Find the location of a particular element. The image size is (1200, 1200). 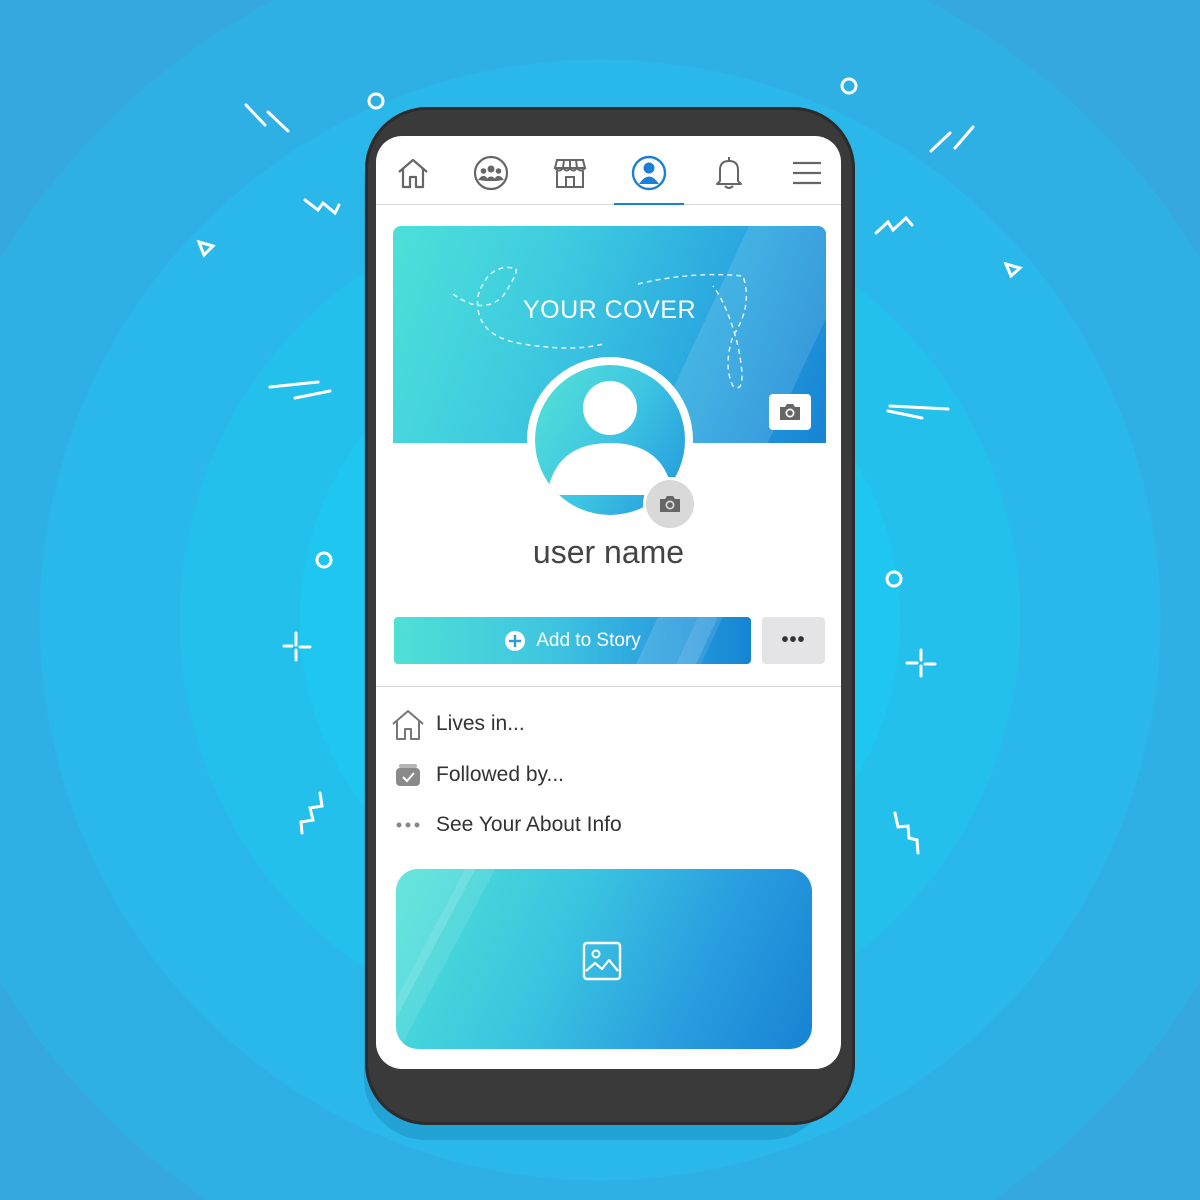

nav-home is located at coordinates (413, 173).